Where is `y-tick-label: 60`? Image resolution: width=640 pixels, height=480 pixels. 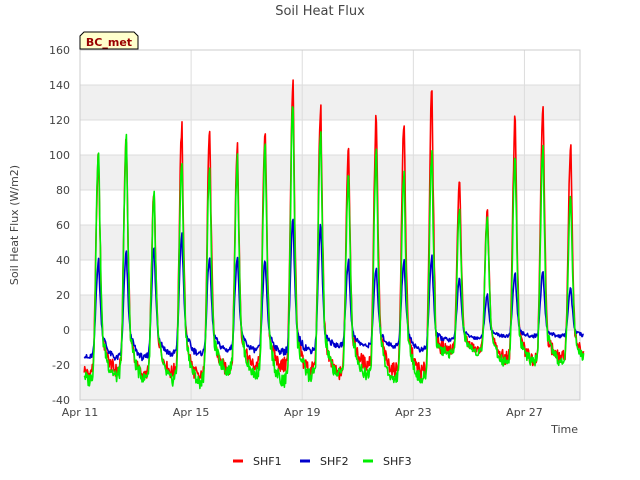
y-tick-label: 60 is located at coordinates (63, 225).